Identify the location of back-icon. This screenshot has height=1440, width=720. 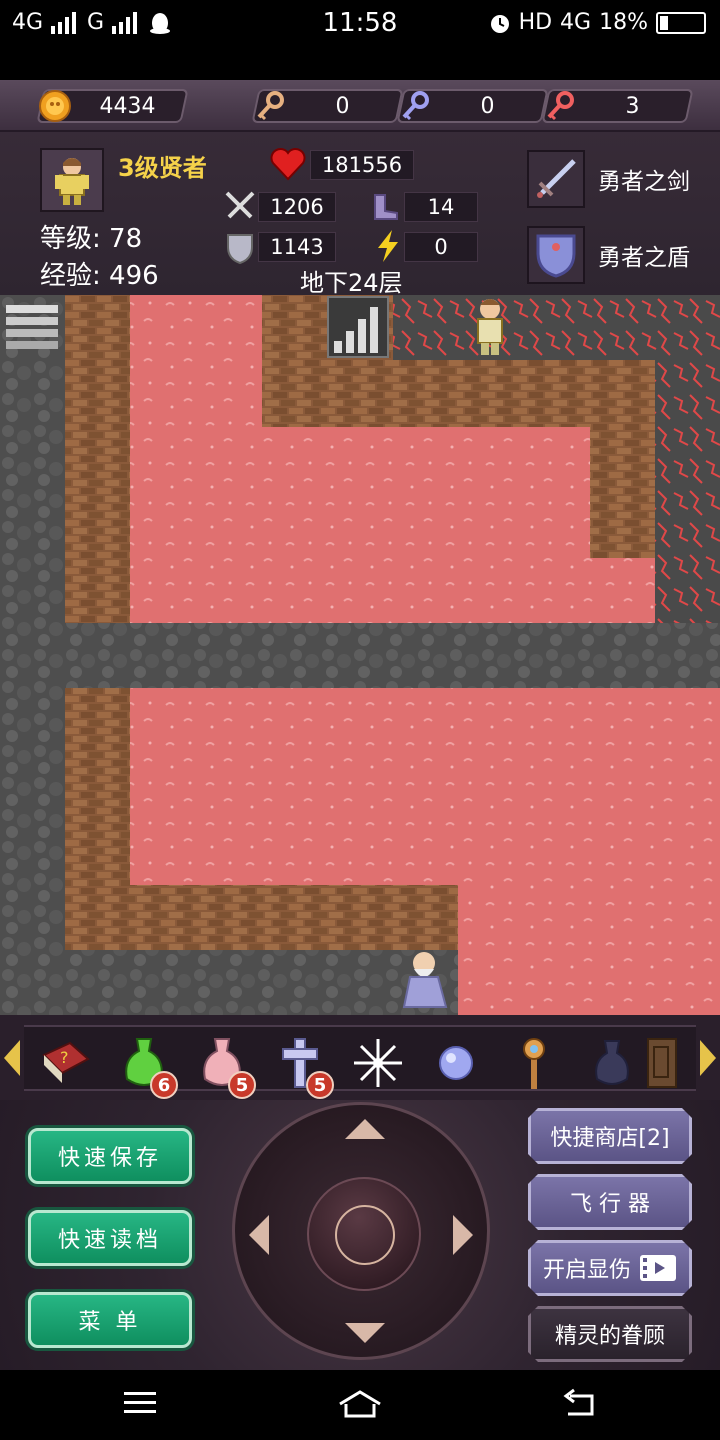
(580, 1403).